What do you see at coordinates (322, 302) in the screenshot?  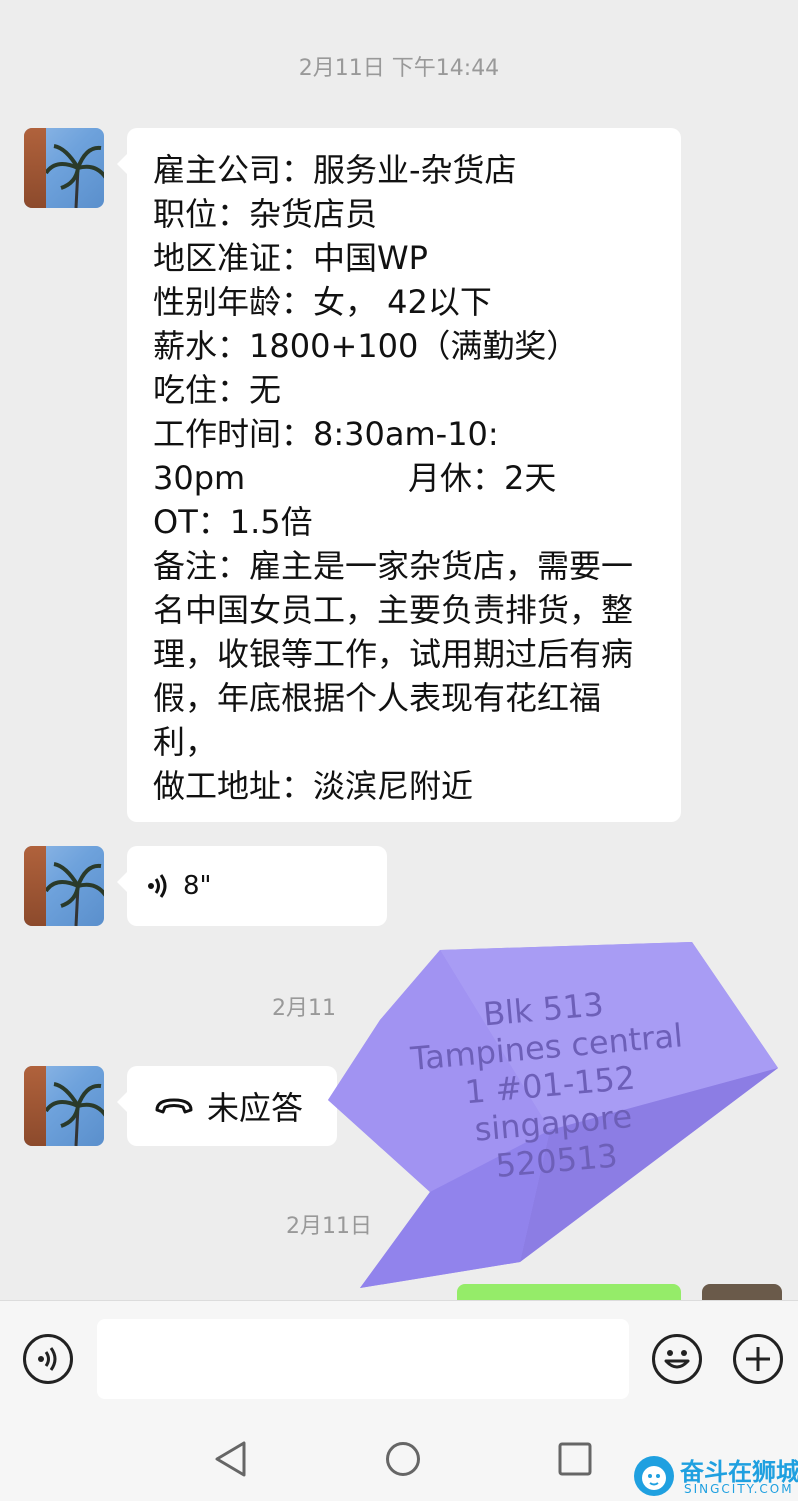 I see `job-post-line: 性别年龄：女， 42以下` at bounding box center [322, 302].